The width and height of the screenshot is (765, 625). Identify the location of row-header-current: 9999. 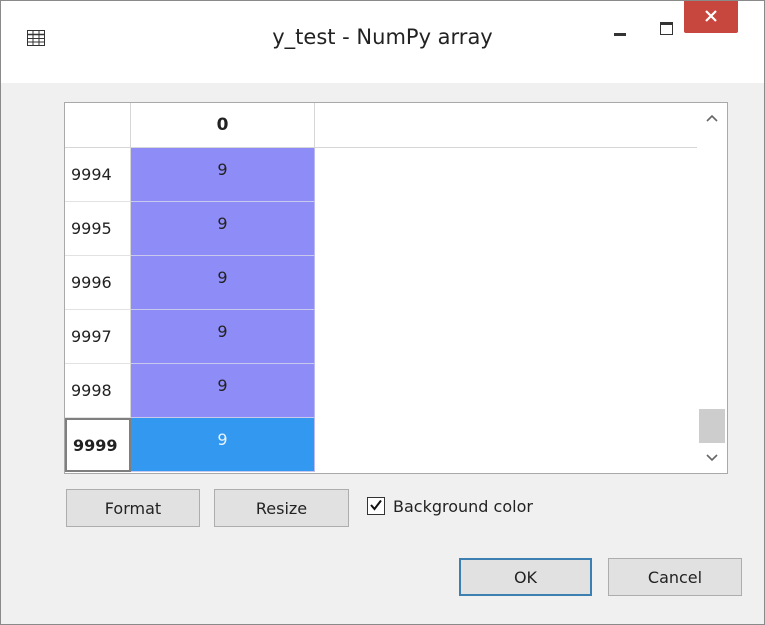
(98, 445).